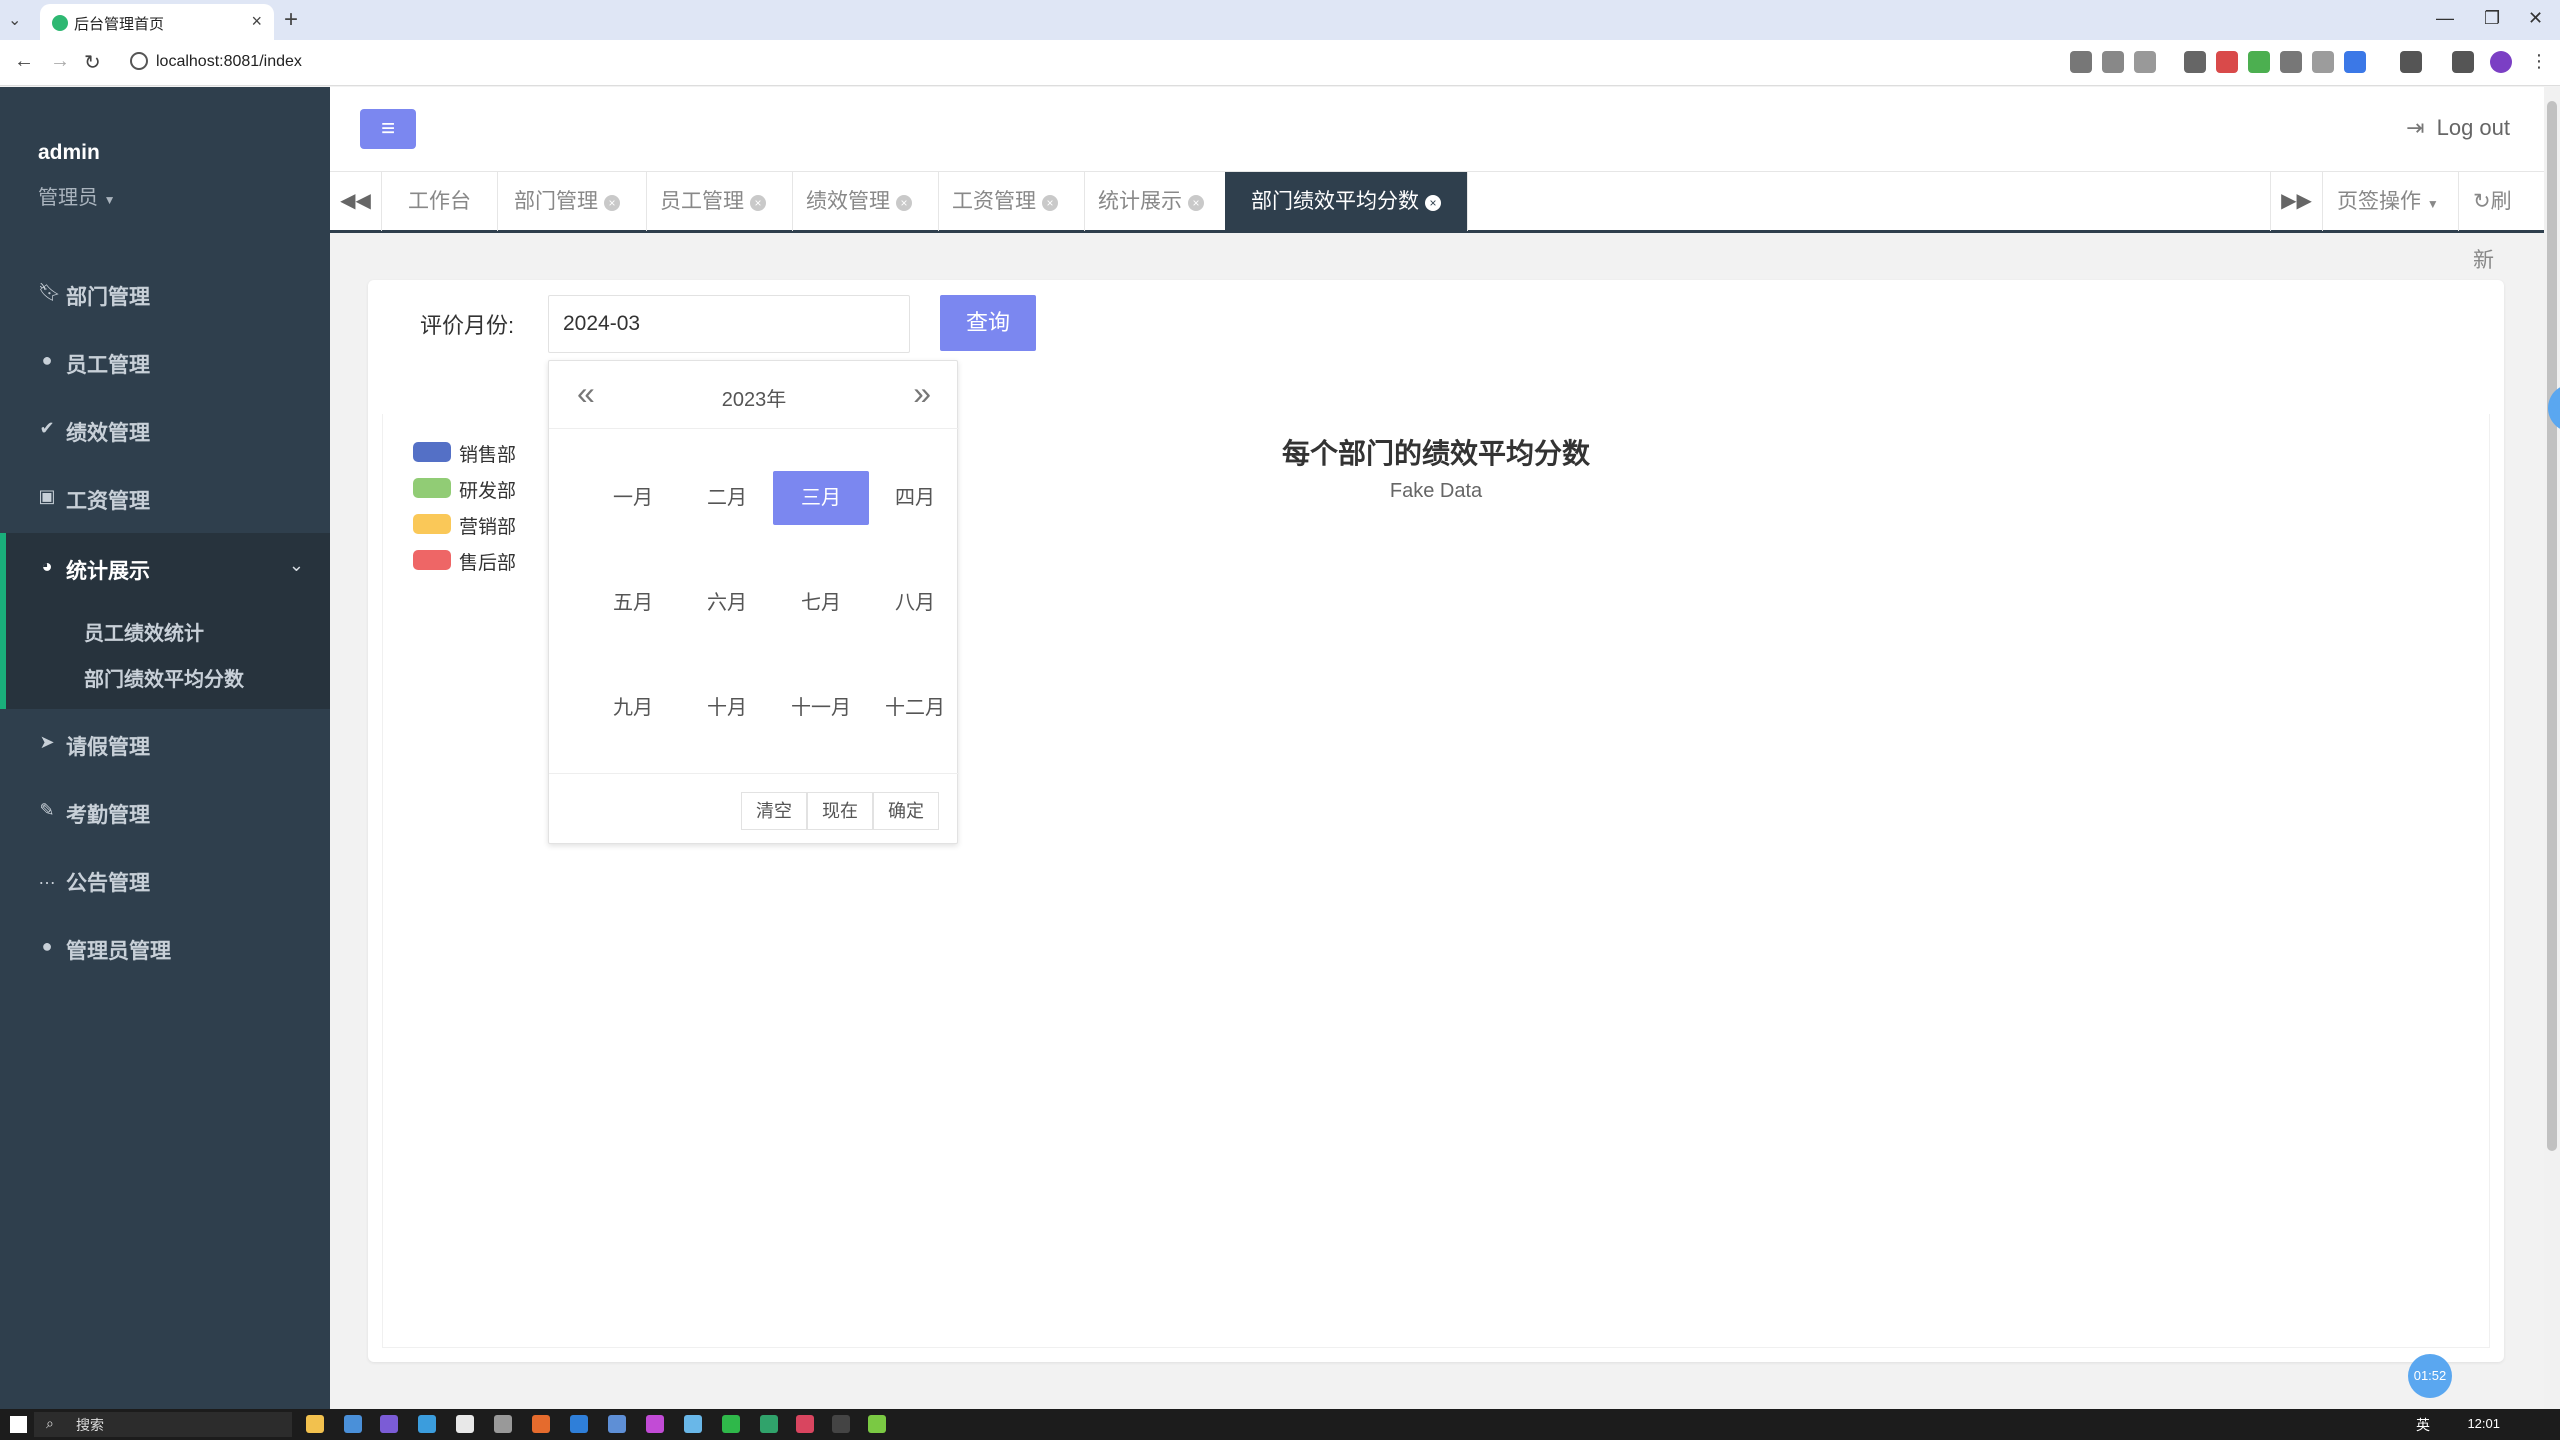 This screenshot has width=2560, height=1440. What do you see at coordinates (2483, 1423) in the screenshot?
I see `clock: 12:01` at bounding box center [2483, 1423].